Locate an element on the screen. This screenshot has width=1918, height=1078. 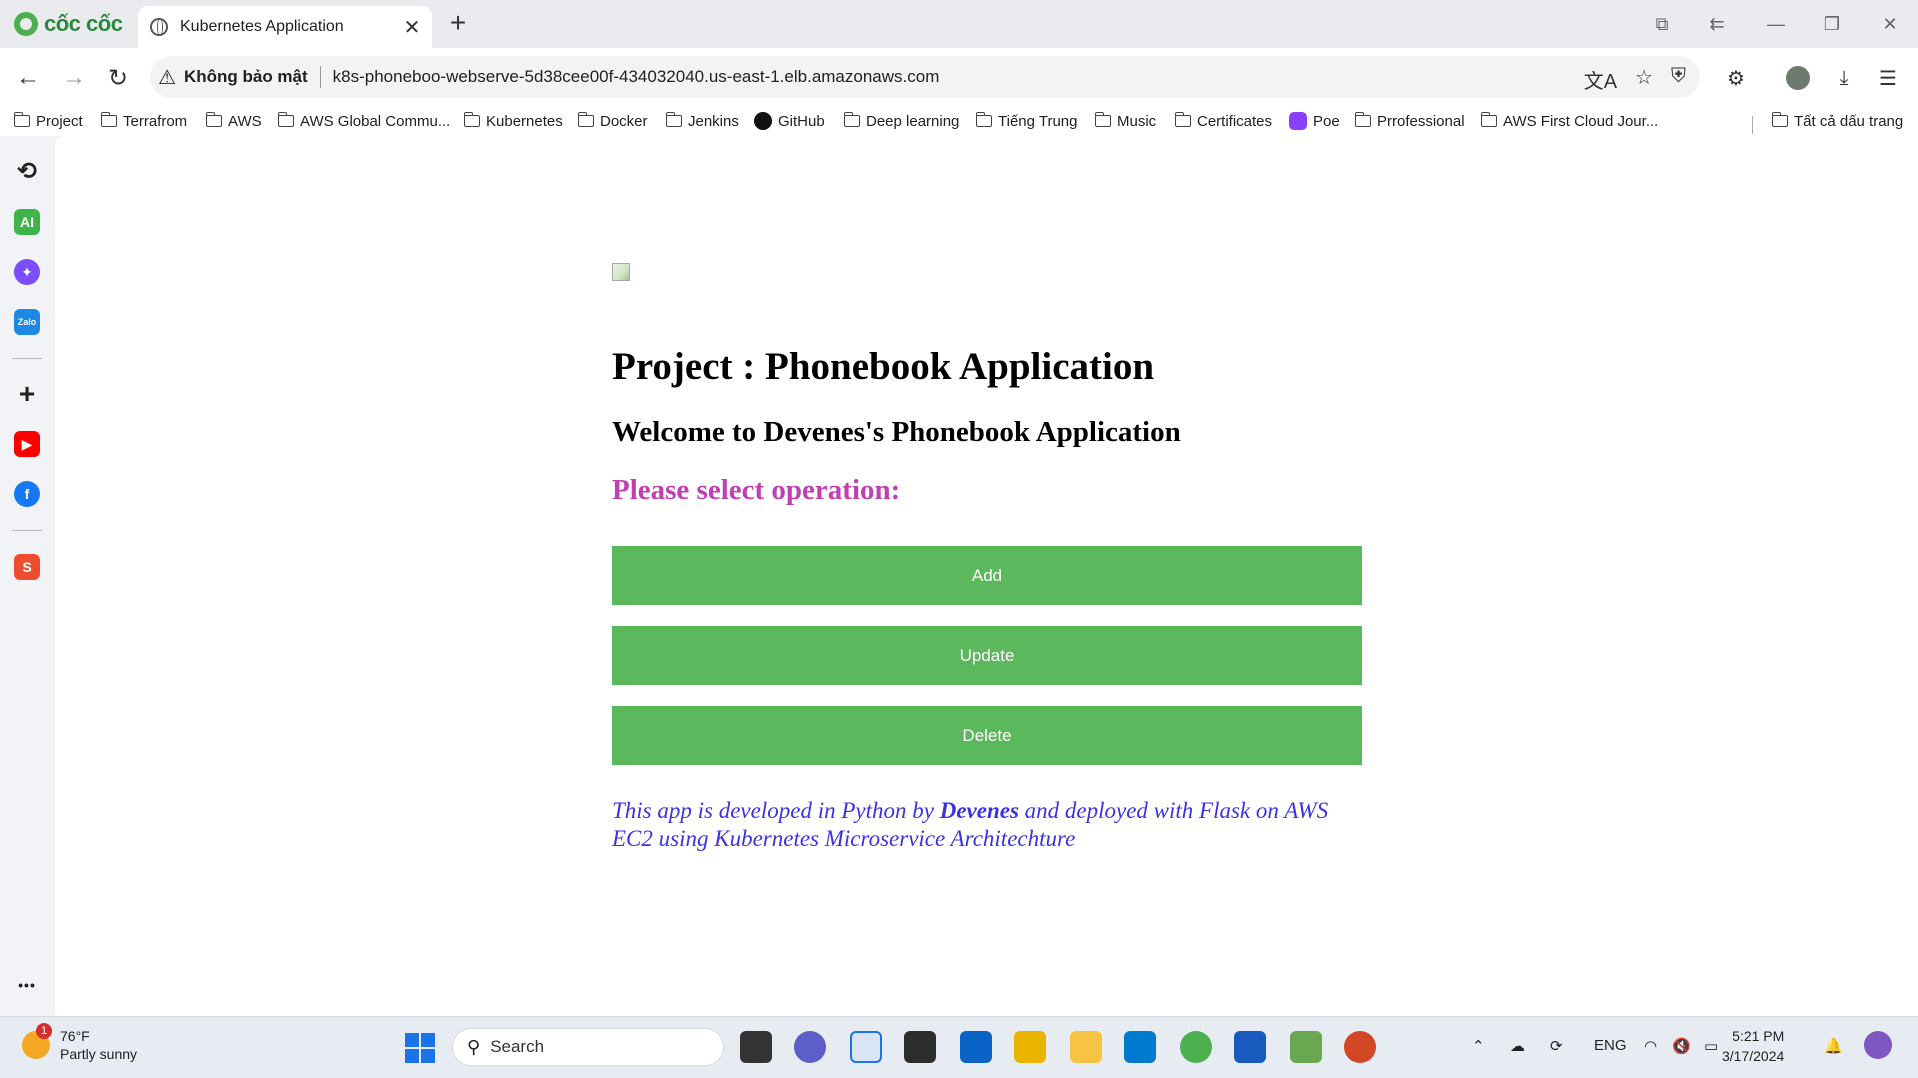
all-bookmarks: Tất cả dấu trang is located at coordinates (1837, 121).